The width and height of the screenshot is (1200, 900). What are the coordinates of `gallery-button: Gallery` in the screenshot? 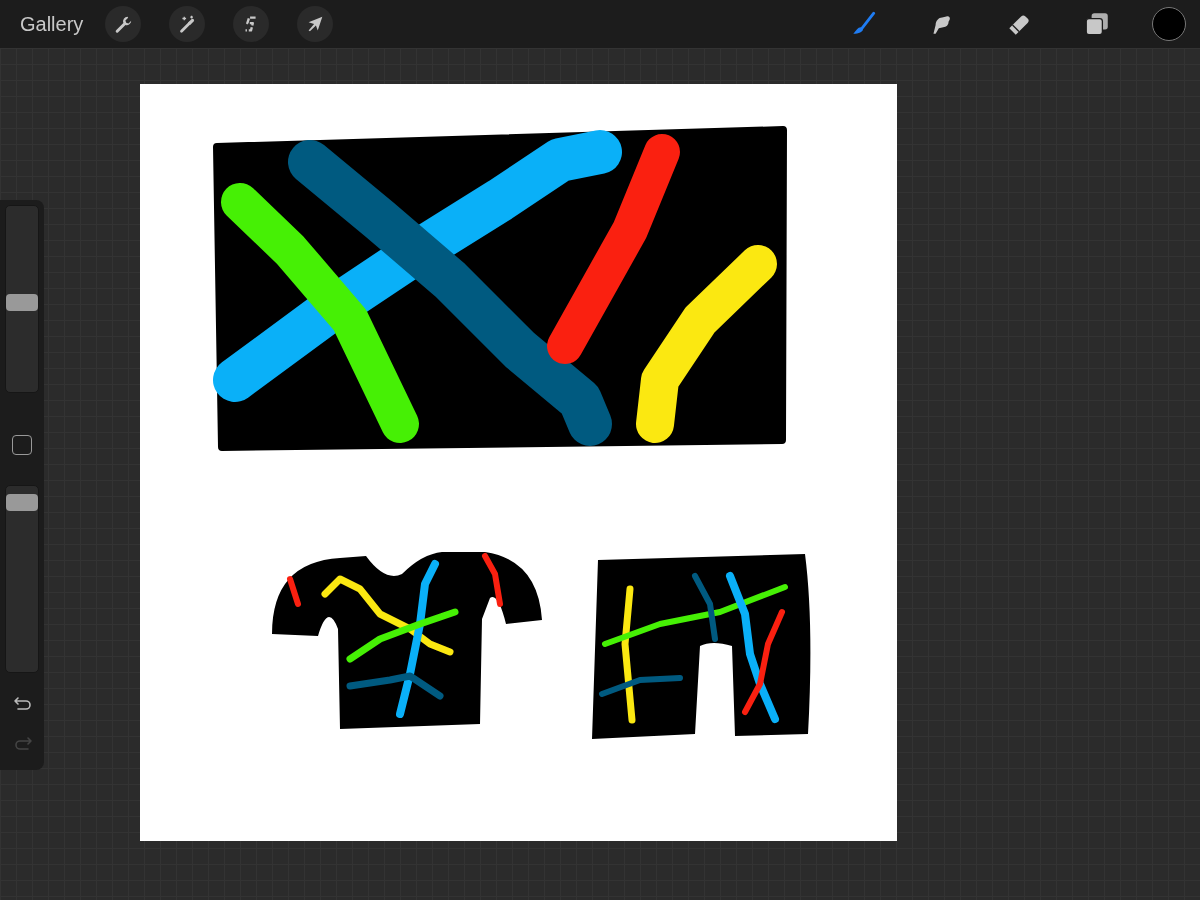 It's located at (52, 24).